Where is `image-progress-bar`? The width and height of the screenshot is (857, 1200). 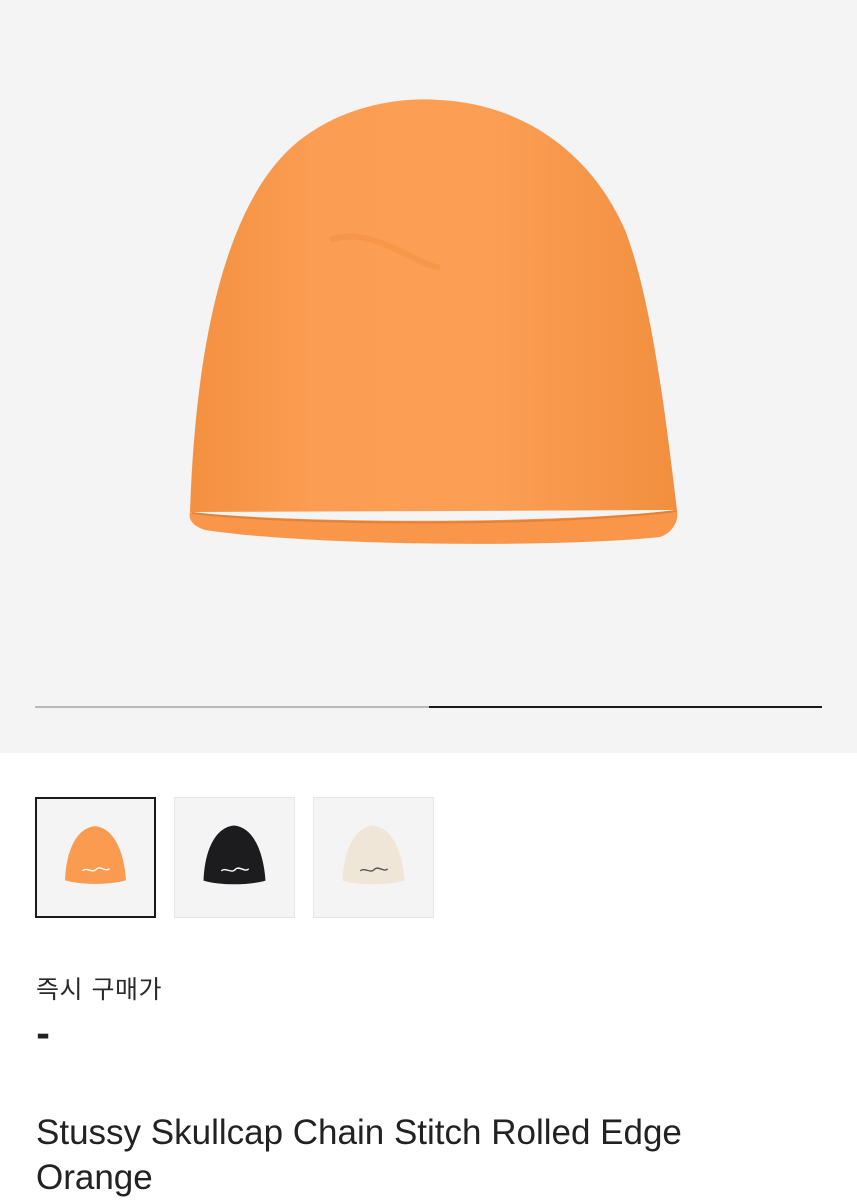 image-progress-bar is located at coordinates (428, 707).